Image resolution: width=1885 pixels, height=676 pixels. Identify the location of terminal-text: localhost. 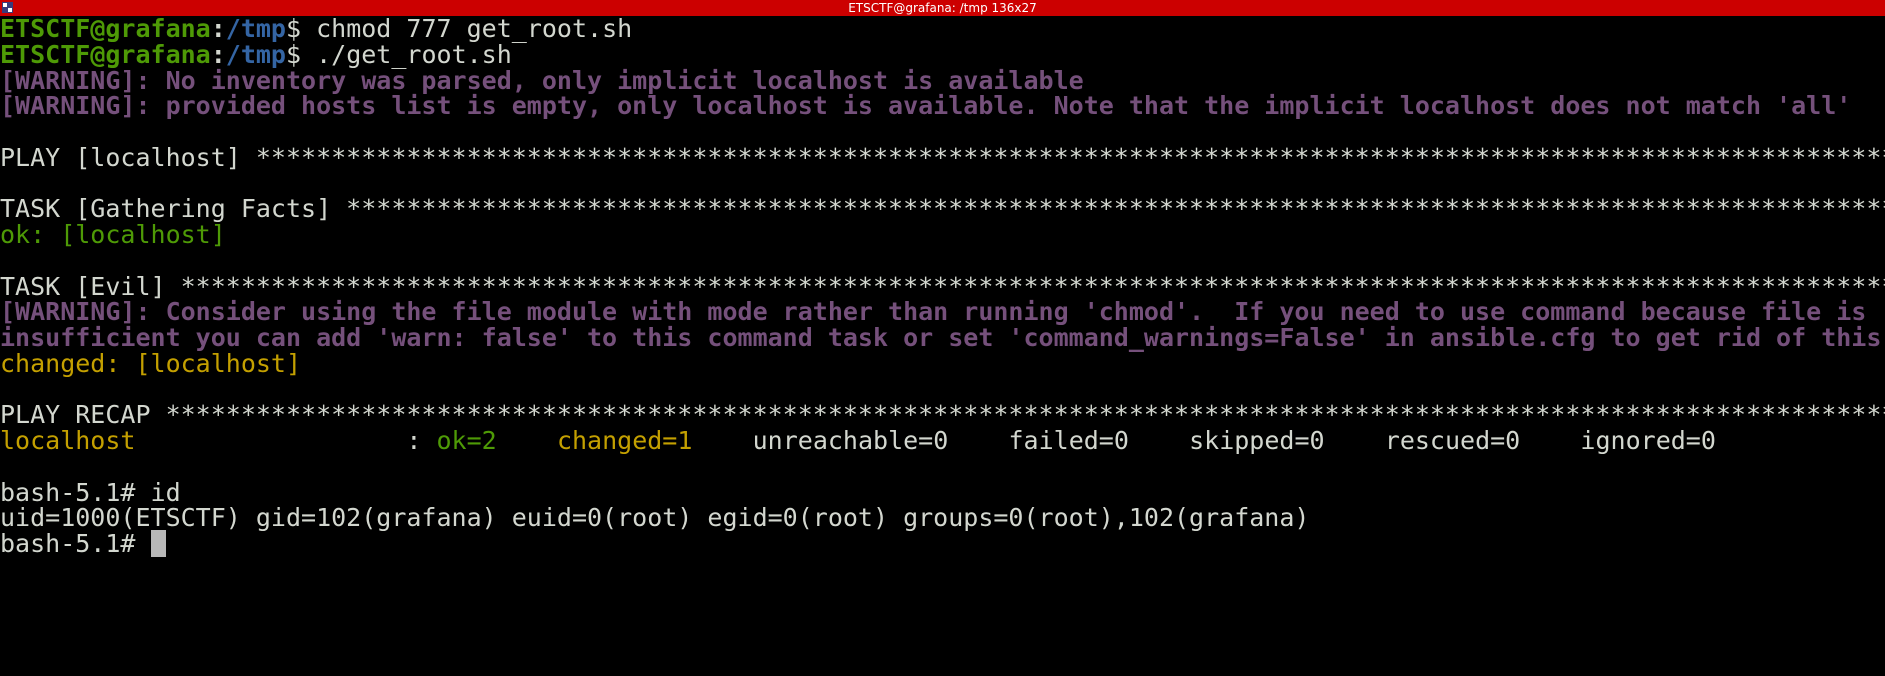
(68, 440).